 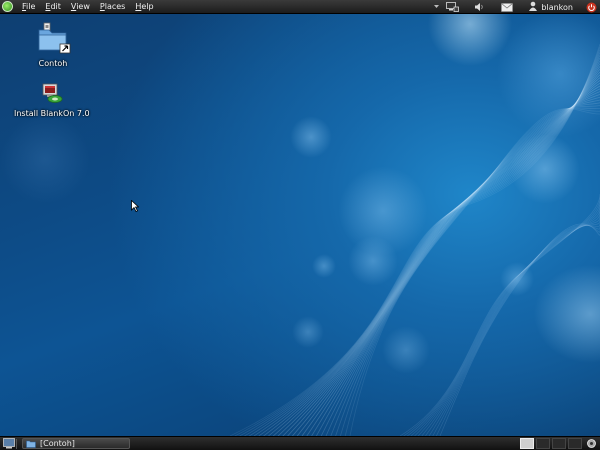 I want to click on taskbar-window-contoh: [Contoh], so click(x=76, y=443).